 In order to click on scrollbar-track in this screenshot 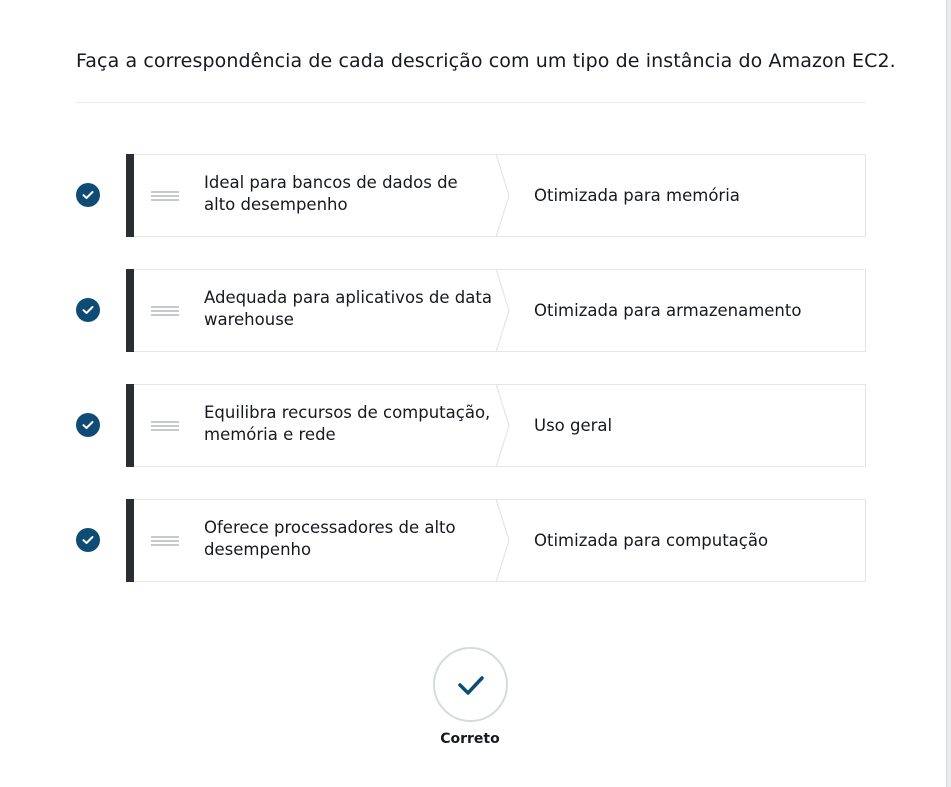, I will do `click(948, 393)`.